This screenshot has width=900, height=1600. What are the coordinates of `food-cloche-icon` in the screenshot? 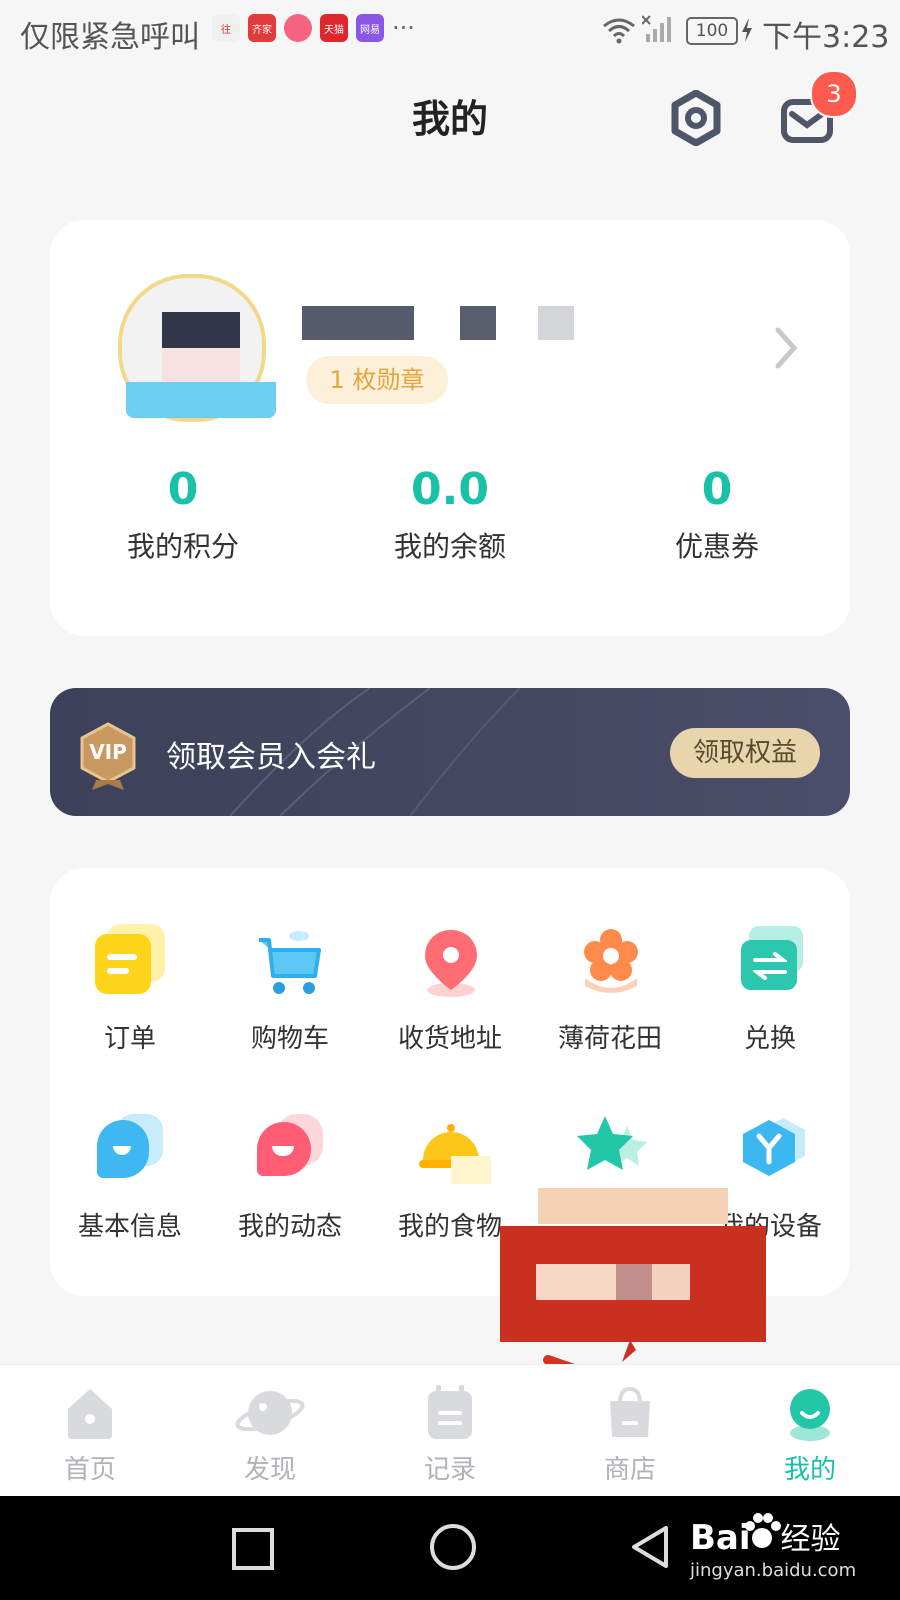 It's located at (453, 1151).